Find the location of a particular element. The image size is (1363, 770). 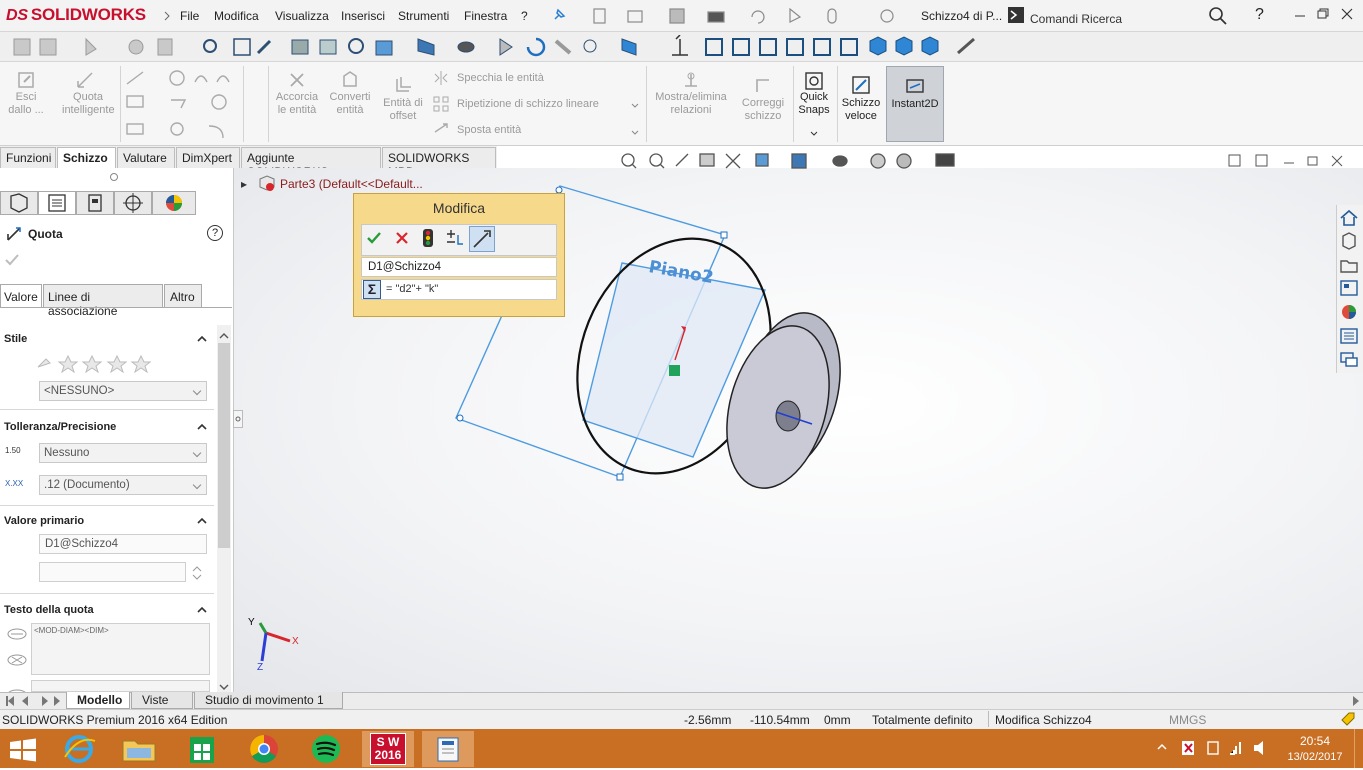

minimize-icon is located at coordinates (1300, 14).